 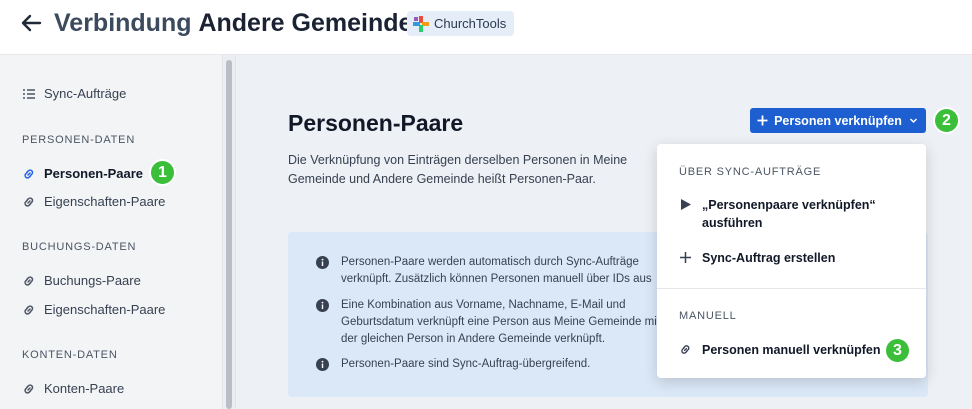 I want to click on churchtools-badge: ChurchTools, so click(x=461, y=23).